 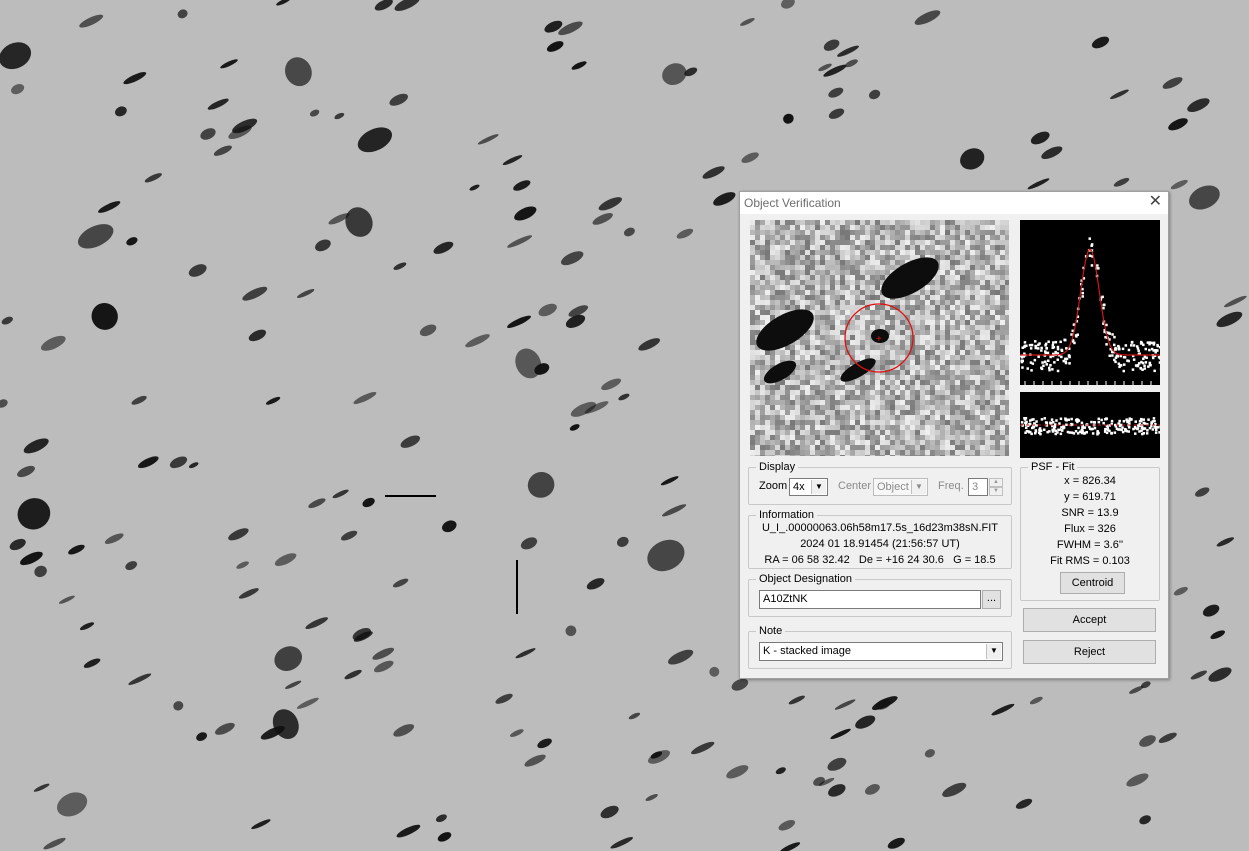 I want to click on designation-input: A10ZtNK, so click(x=870, y=599).